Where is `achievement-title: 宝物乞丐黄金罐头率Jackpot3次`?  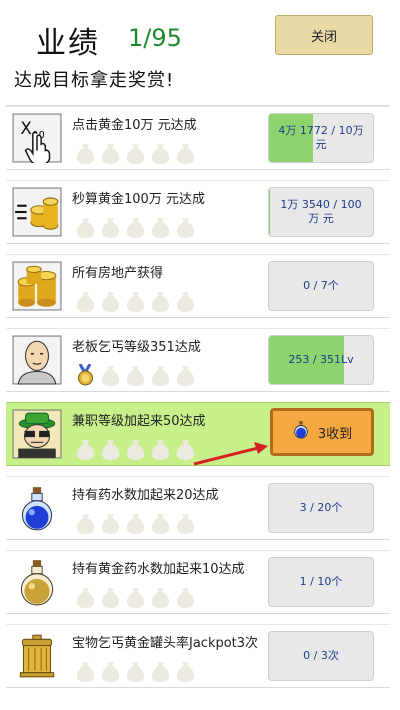 achievement-title: 宝物乞丐黄金罐头率Jackpot3次 is located at coordinates (165, 643).